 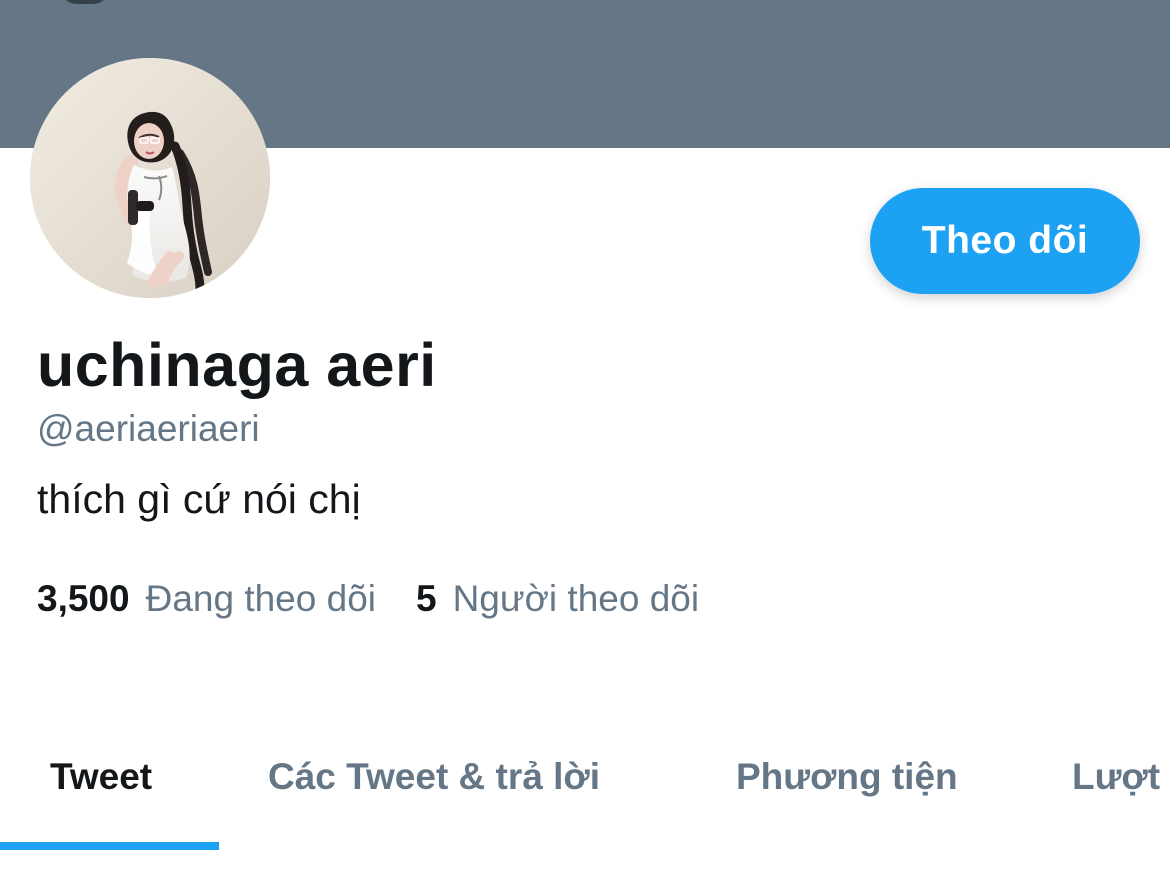 What do you see at coordinates (237, 365) in the screenshot?
I see `display-name: uchinaga aeri` at bounding box center [237, 365].